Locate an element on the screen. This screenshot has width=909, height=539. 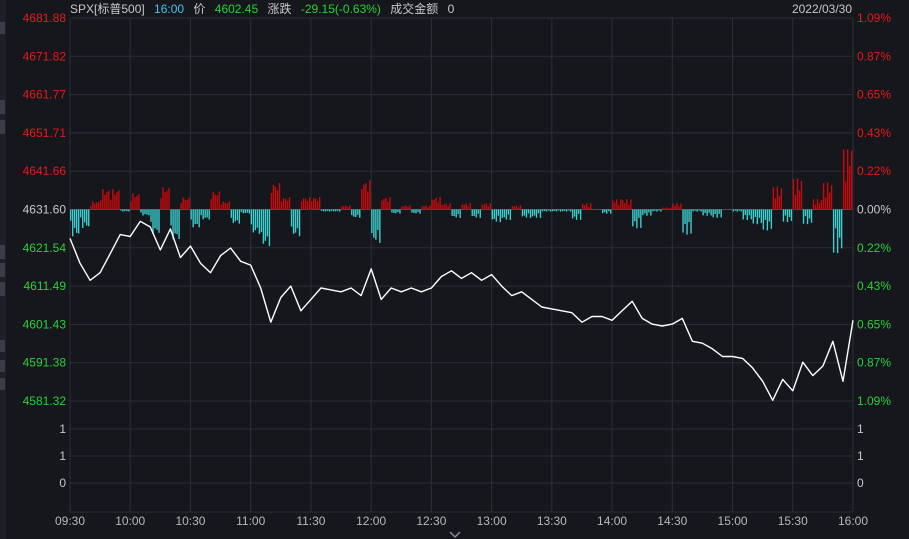
x-tick-label: 11:00 is located at coordinates (250, 521).